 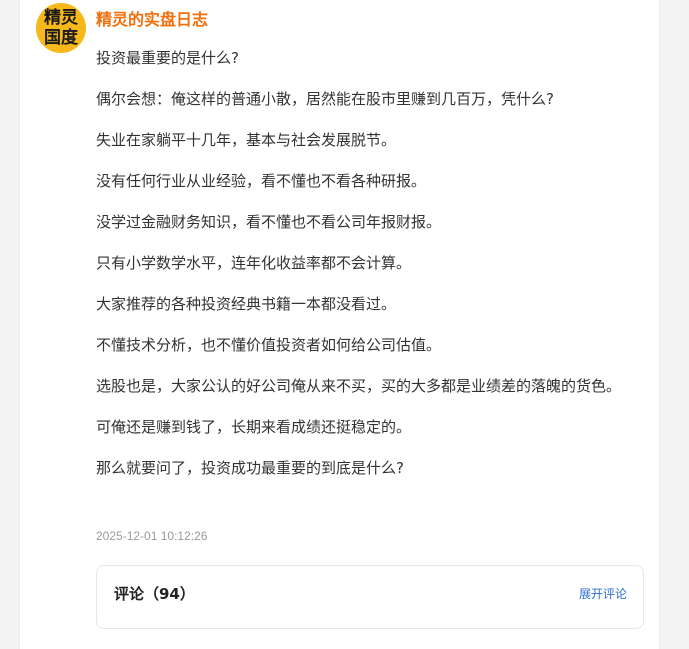 I want to click on paragraph: 不懂技术分析，也不懂价值投资者如何给公司估值。, so click(x=269, y=345).